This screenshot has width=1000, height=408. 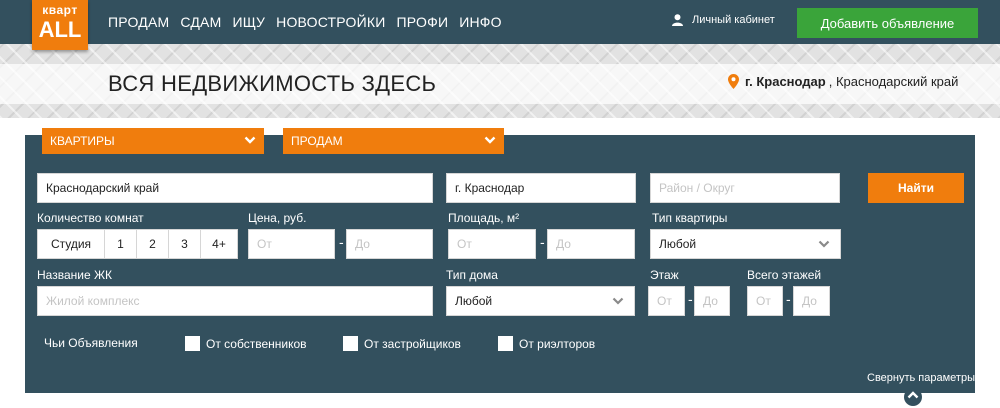 I want to click on owners-label: Чьи Объявления, so click(x=91, y=343).